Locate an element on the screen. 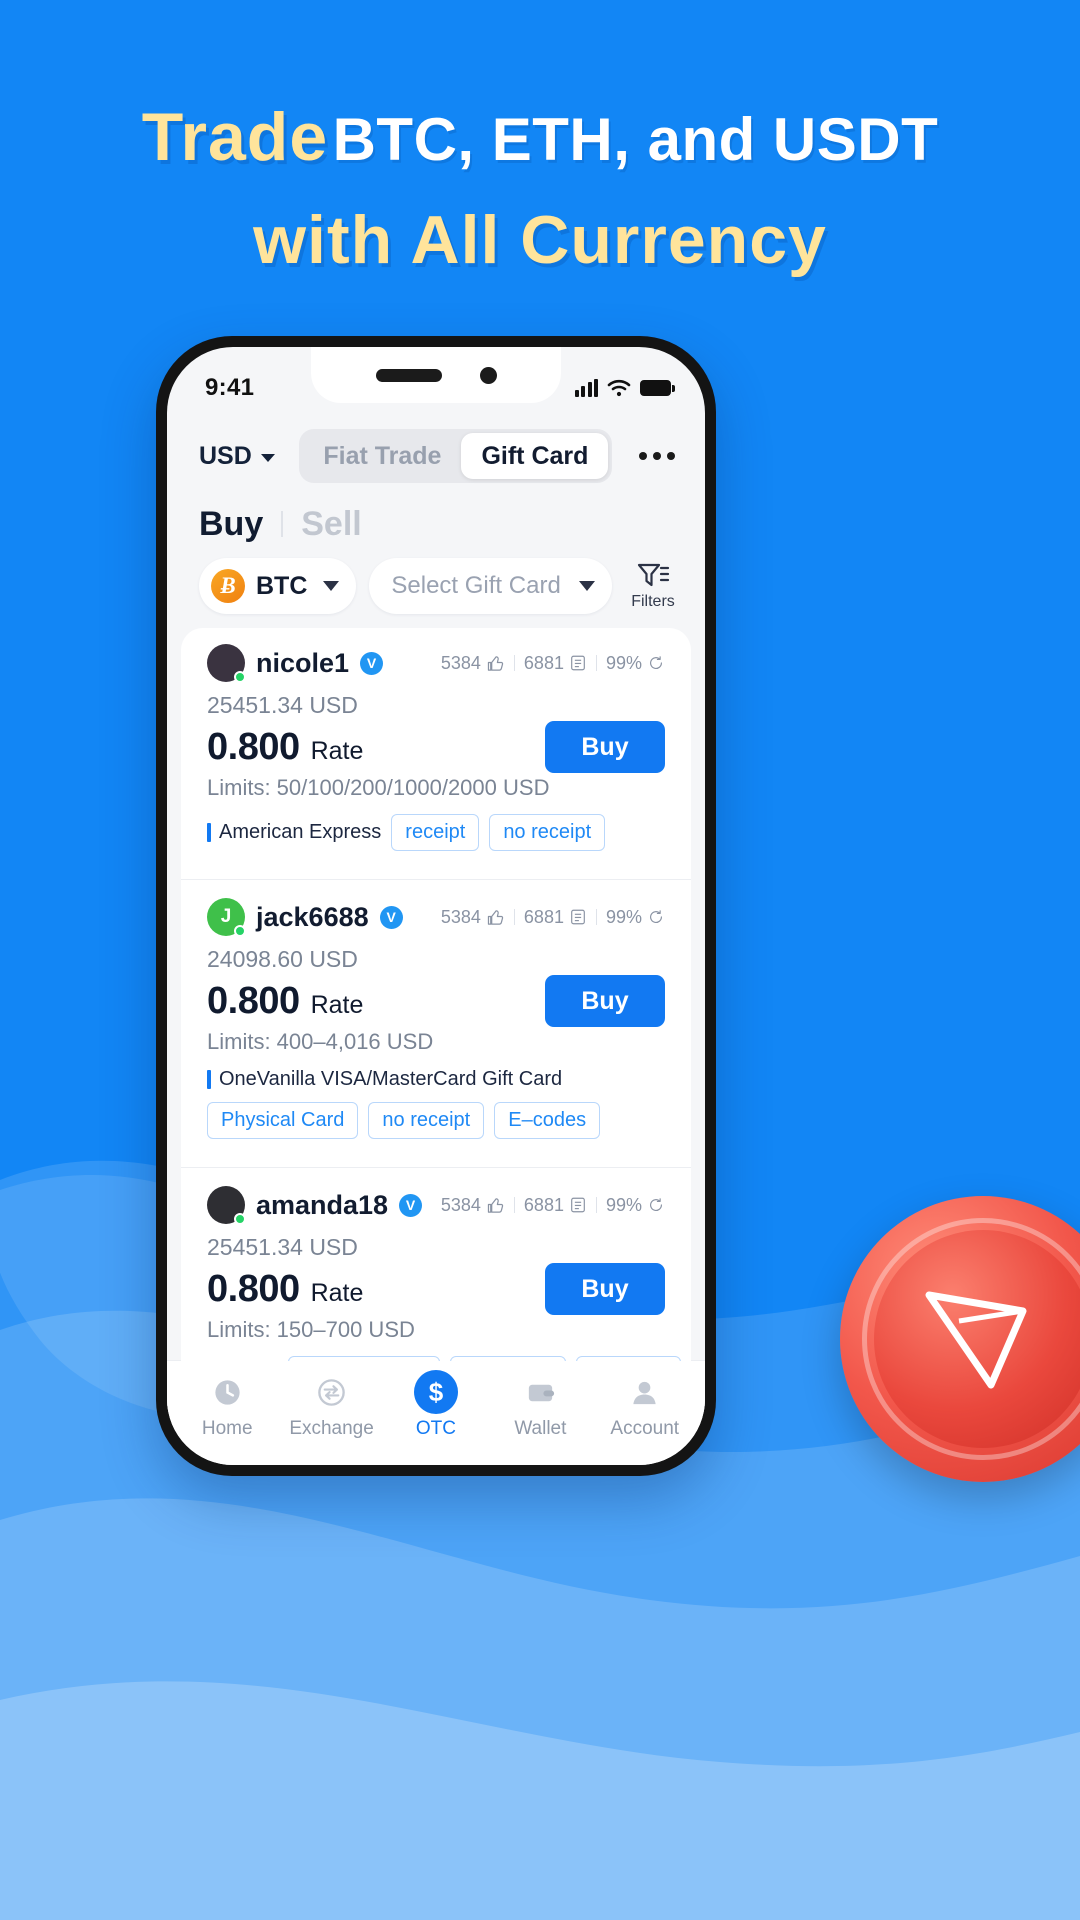  coin-selector: Ƀ BTC is located at coordinates (278, 586).